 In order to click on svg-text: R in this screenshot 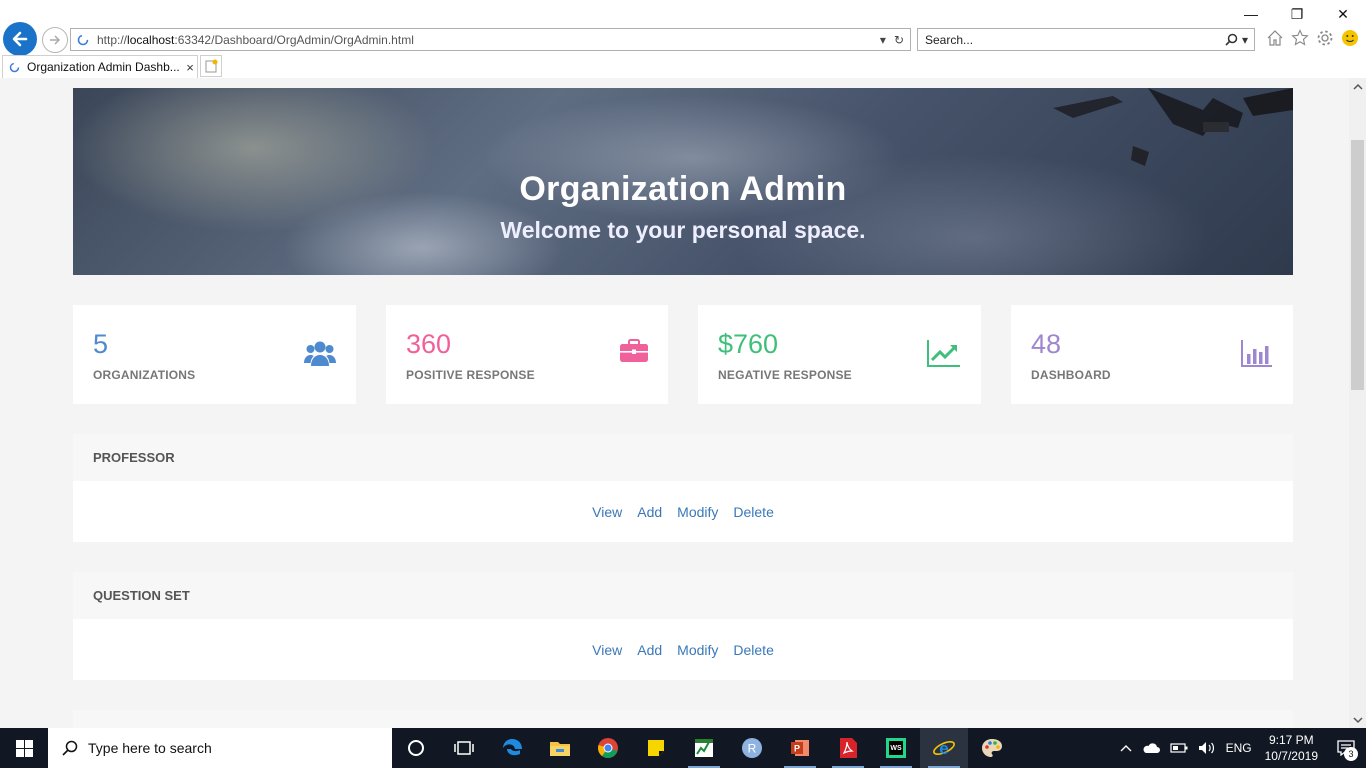, I will do `click(752, 749)`.